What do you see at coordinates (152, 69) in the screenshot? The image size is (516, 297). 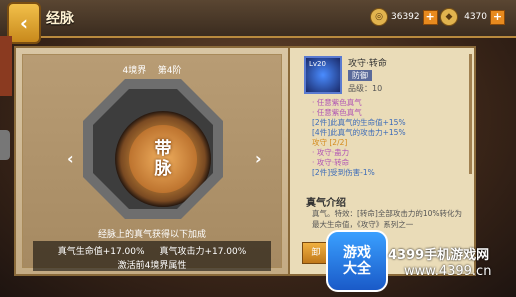 I see `realm-label: 4境界 第4阶` at bounding box center [152, 69].